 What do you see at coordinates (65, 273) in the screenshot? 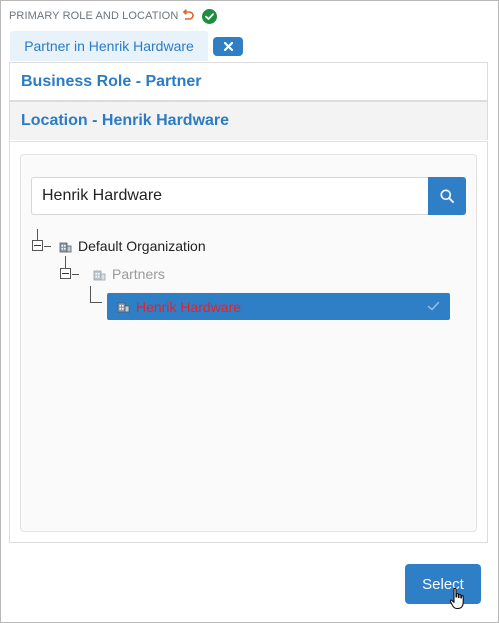
I see `collapse-partners-toggle` at bounding box center [65, 273].